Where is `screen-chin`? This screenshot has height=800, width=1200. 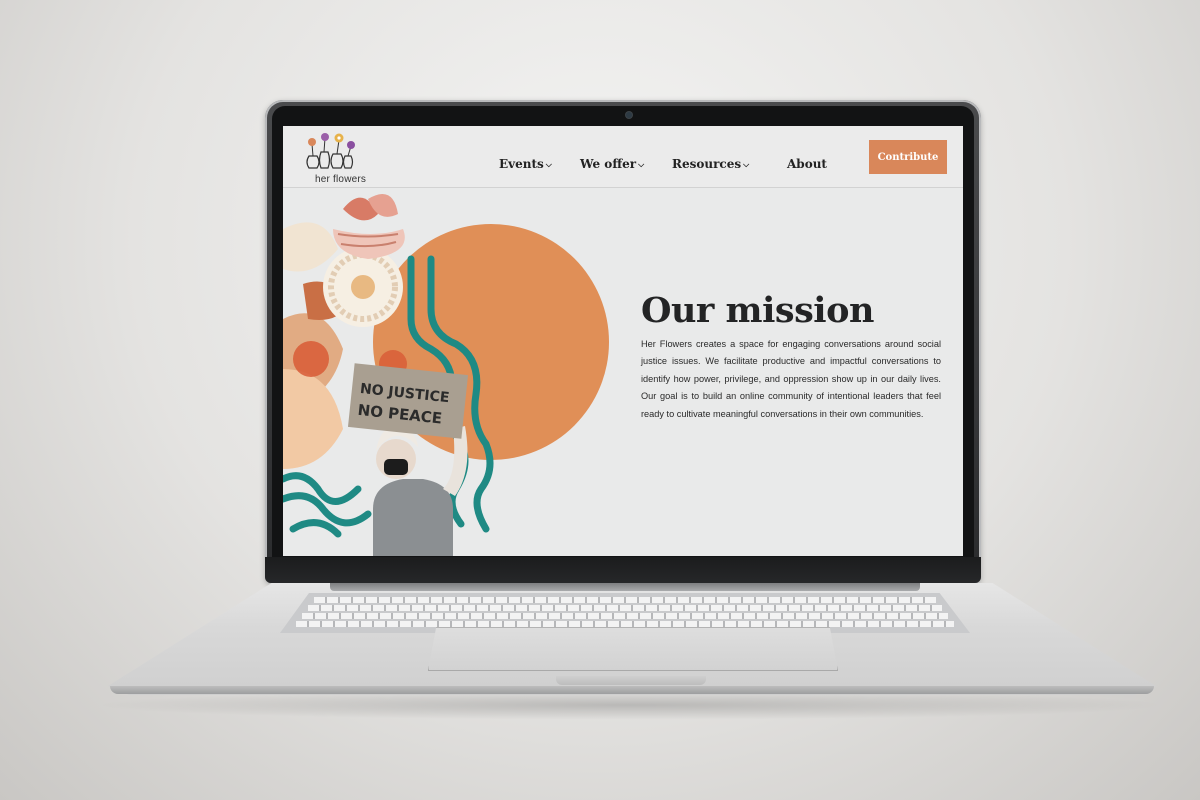
screen-chin is located at coordinates (623, 570).